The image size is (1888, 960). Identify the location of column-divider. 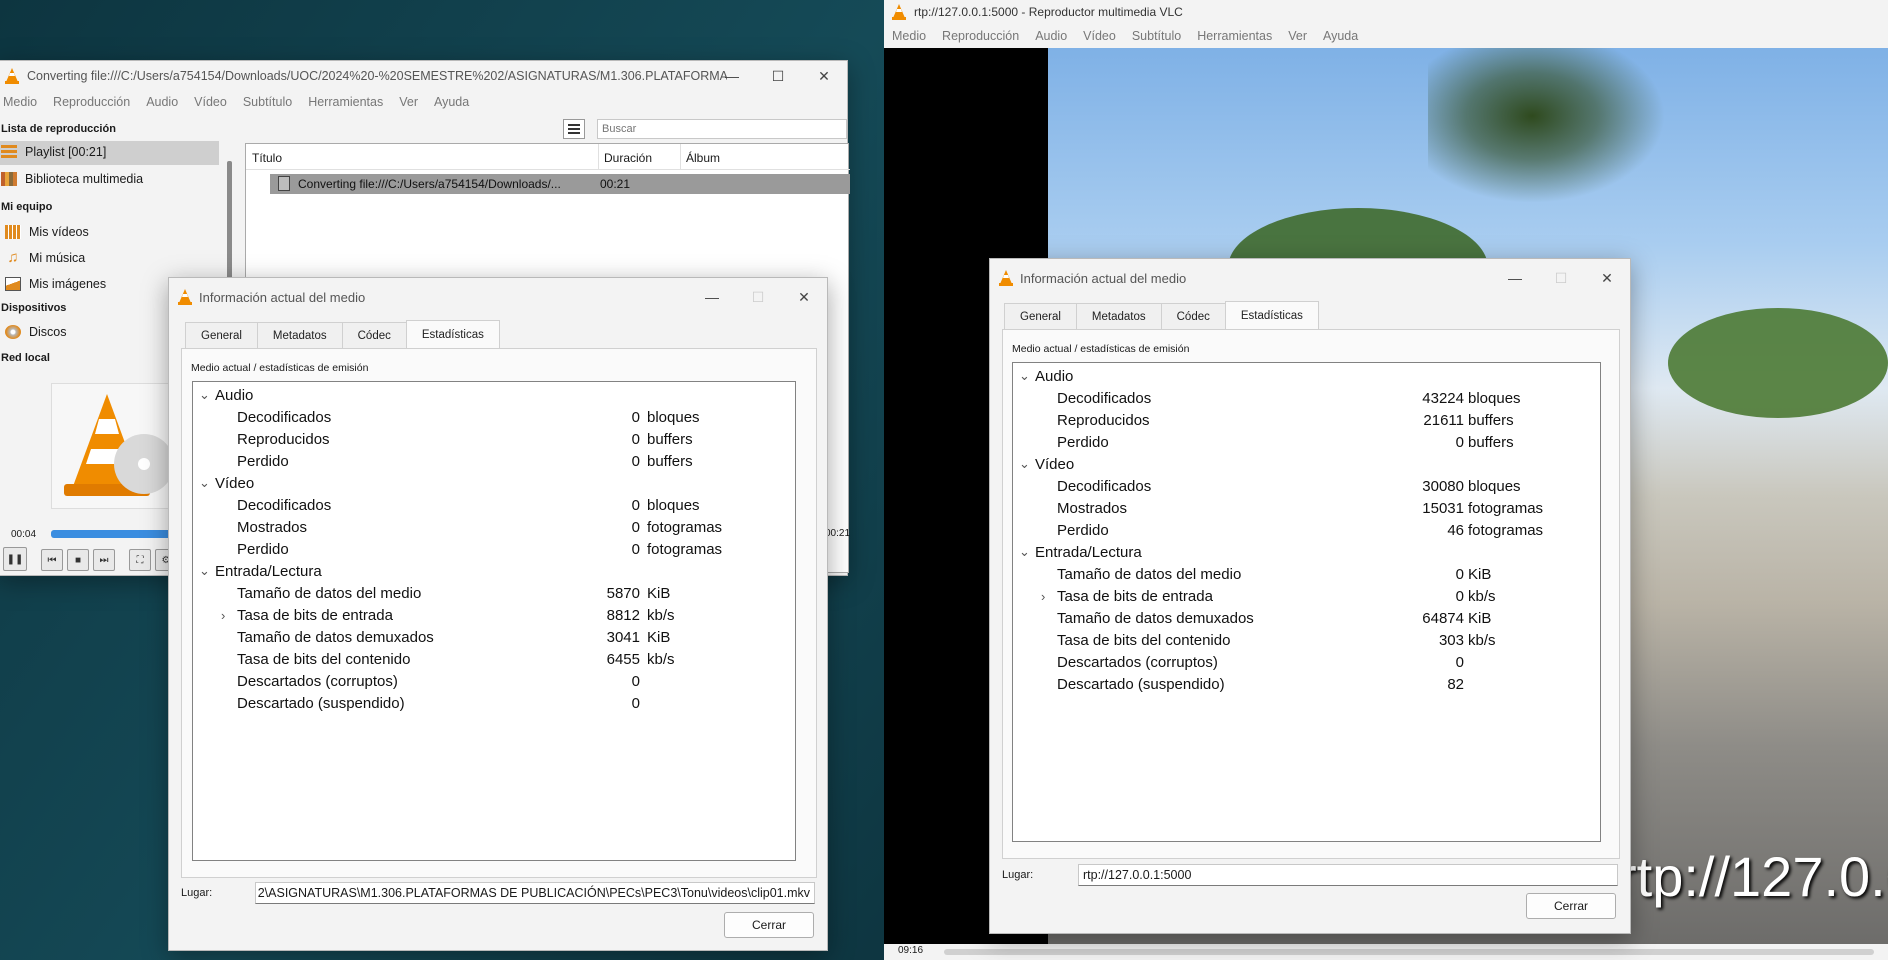
(598, 157).